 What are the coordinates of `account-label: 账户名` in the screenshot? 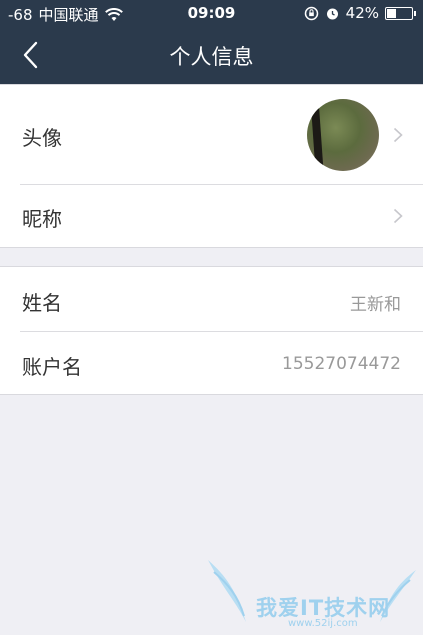 It's located at (52, 367).